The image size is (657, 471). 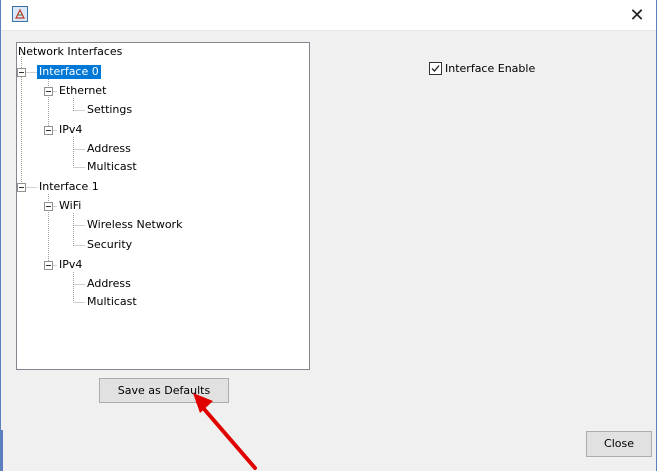 What do you see at coordinates (490, 68) in the screenshot?
I see `interface-enable-label: Interface Enable` at bounding box center [490, 68].